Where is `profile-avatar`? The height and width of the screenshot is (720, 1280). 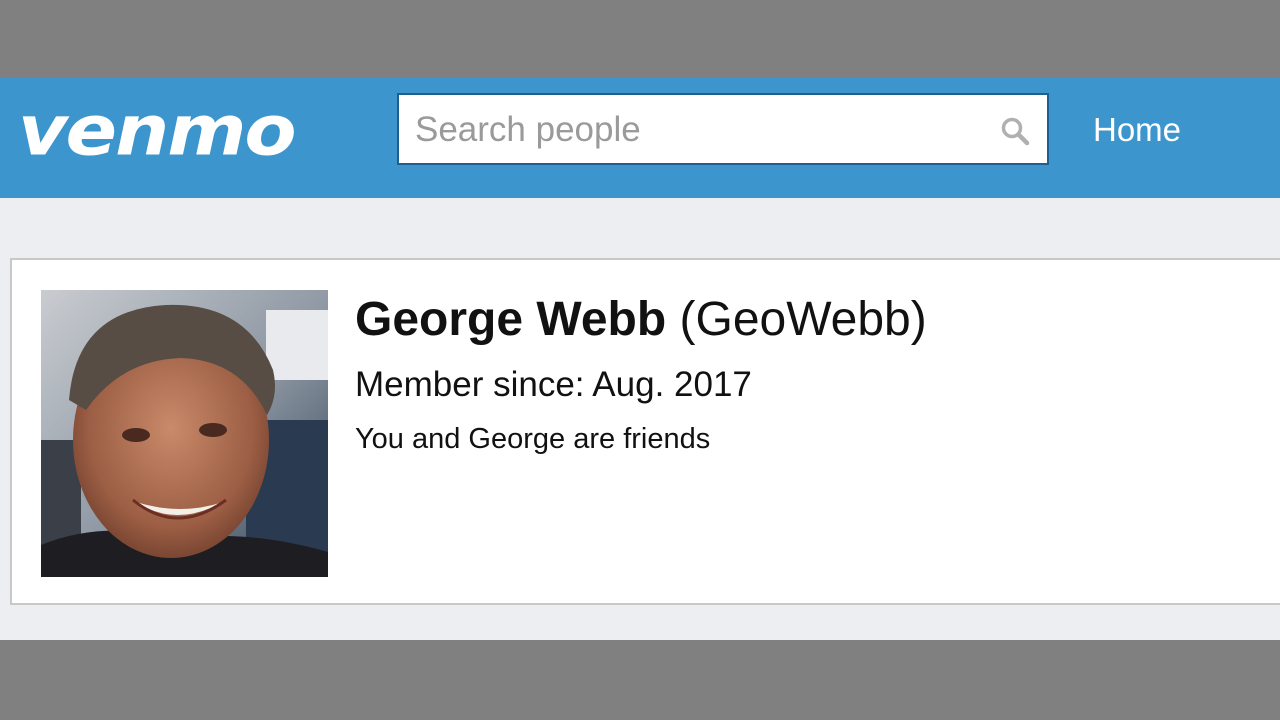
profile-avatar is located at coordinates (184, 433).